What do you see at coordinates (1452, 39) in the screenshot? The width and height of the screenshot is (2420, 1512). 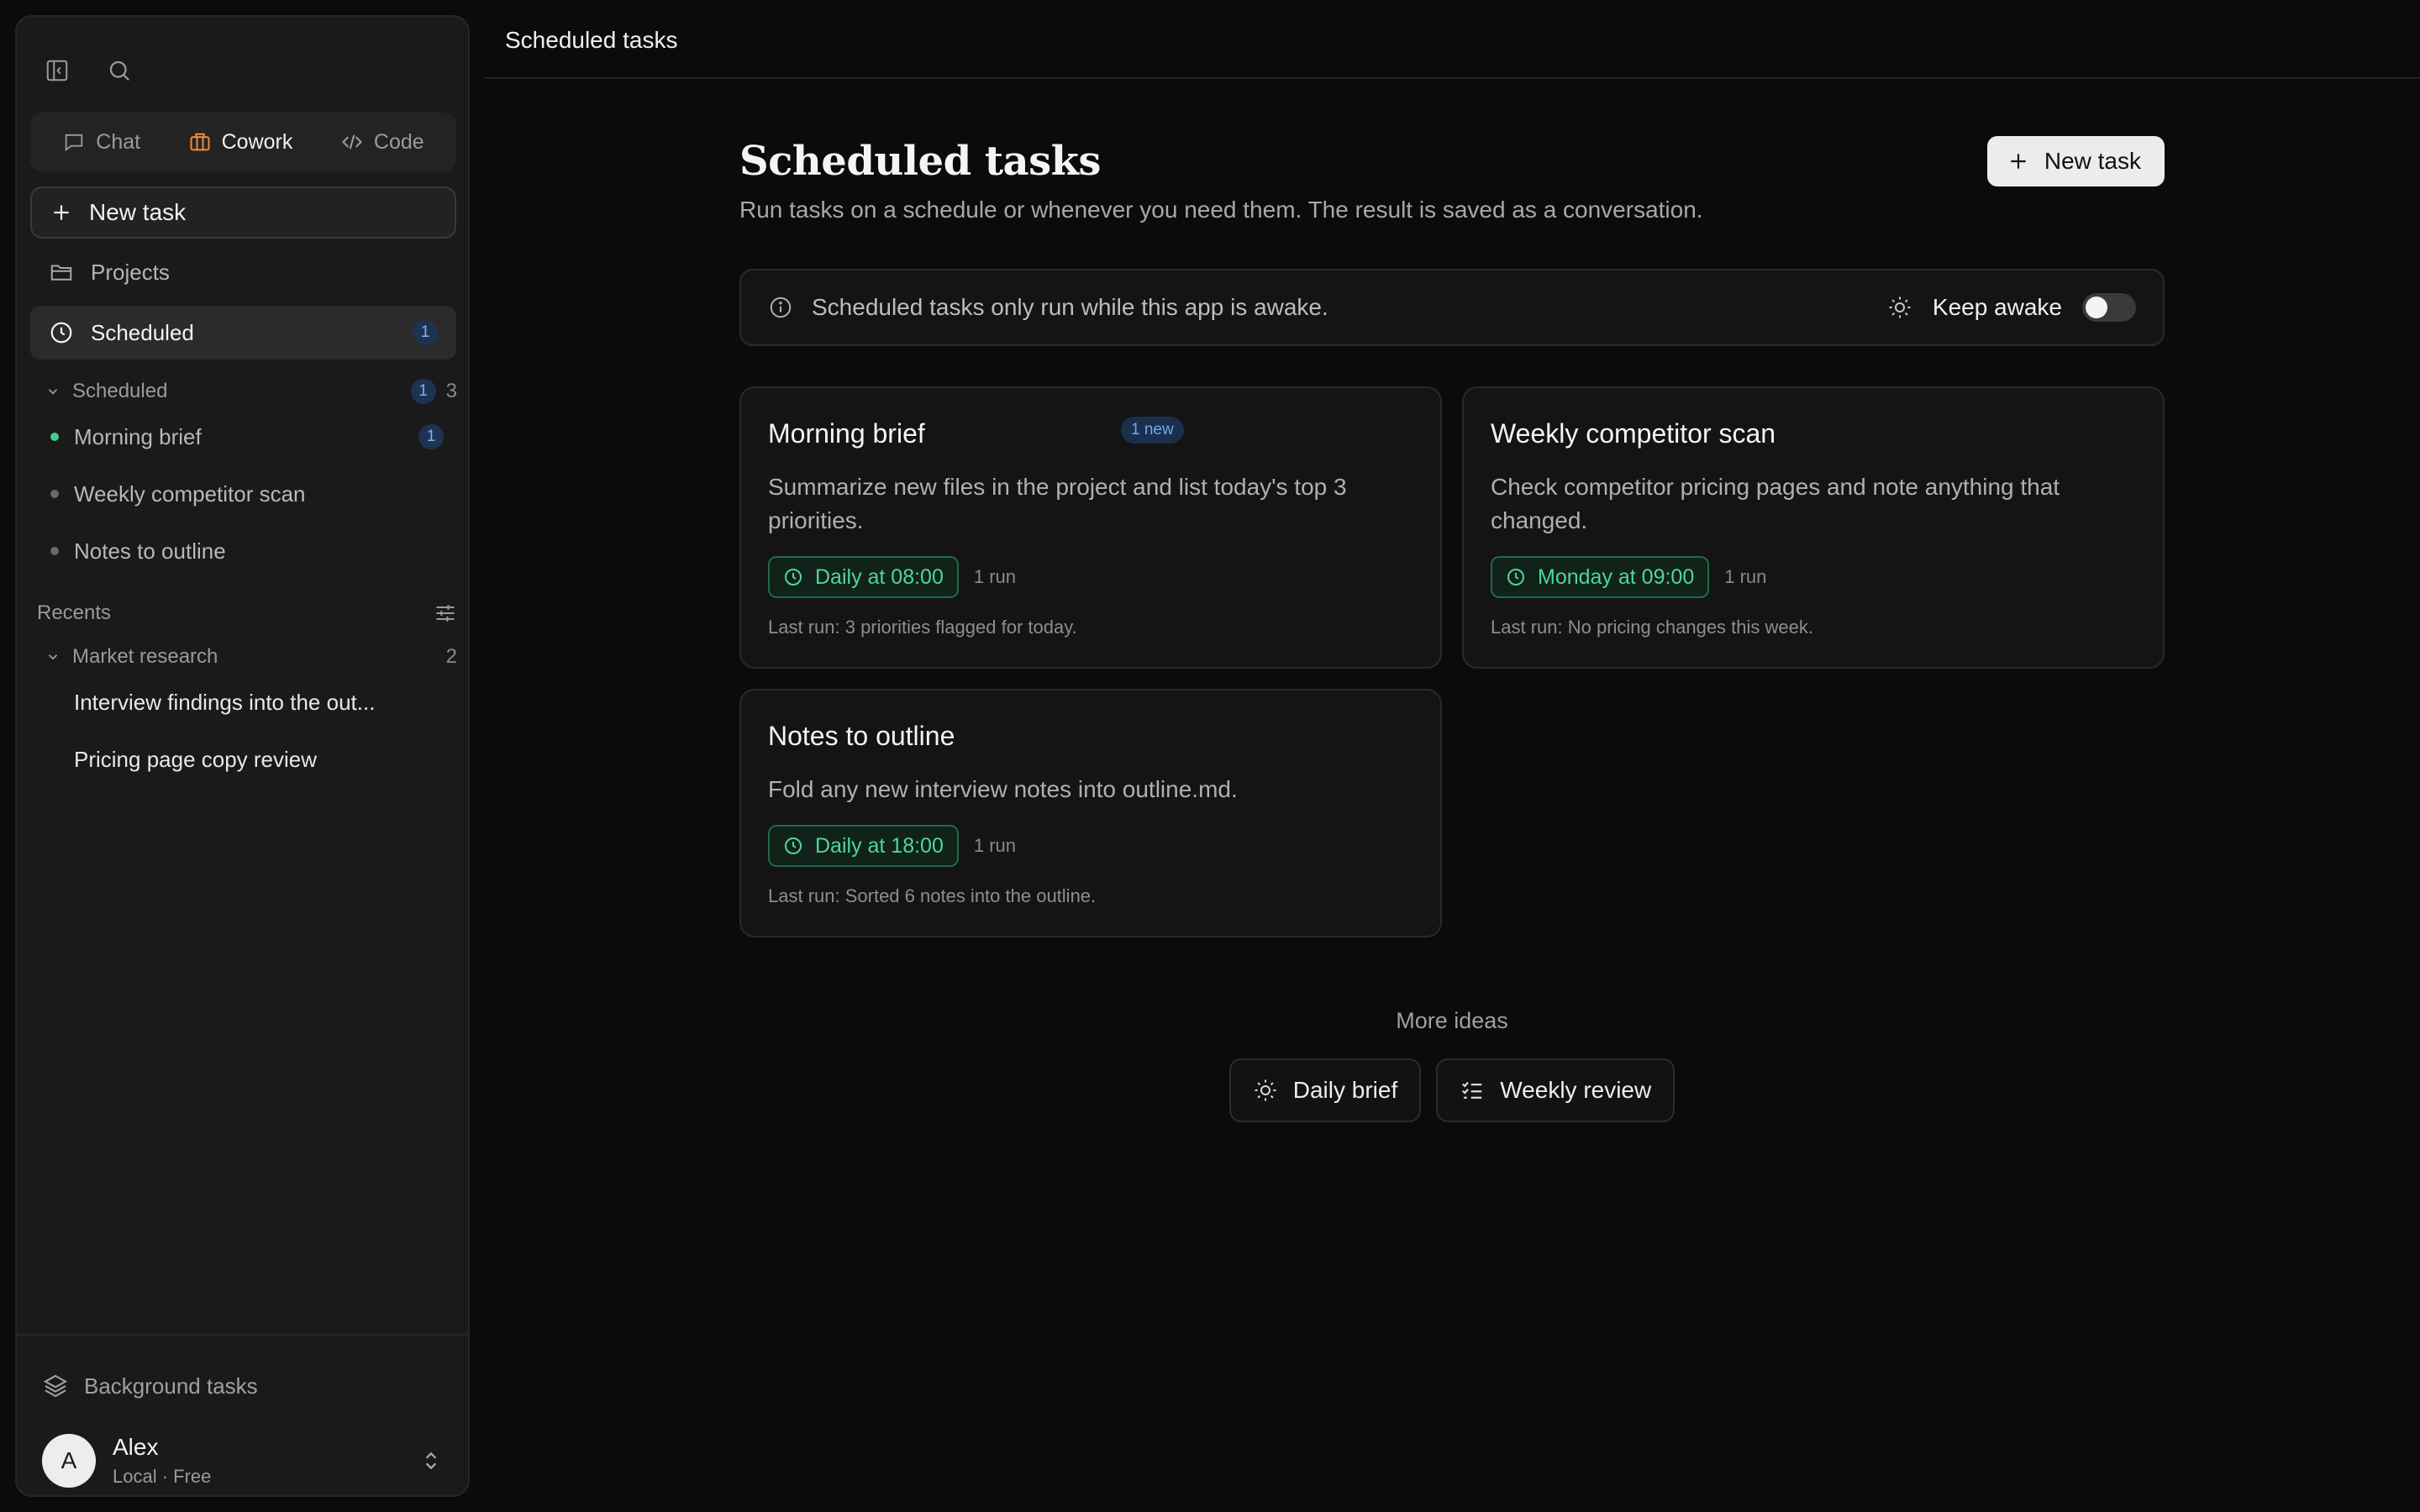 I see `top-bar: Scheduled tasks` at bounding box center [1452, 39].